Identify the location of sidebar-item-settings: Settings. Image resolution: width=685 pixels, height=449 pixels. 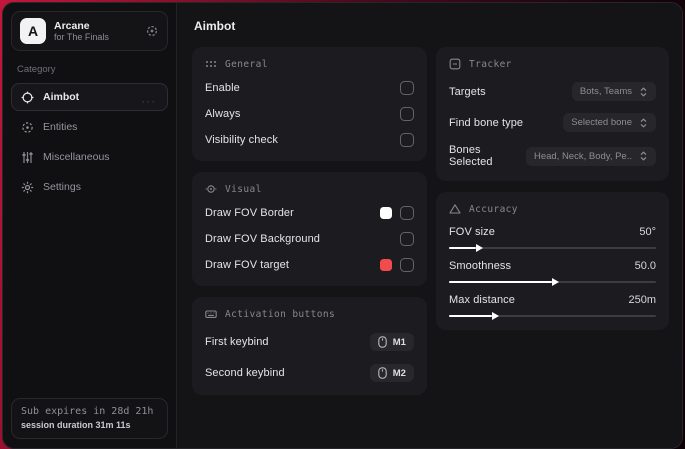
(89, 187).